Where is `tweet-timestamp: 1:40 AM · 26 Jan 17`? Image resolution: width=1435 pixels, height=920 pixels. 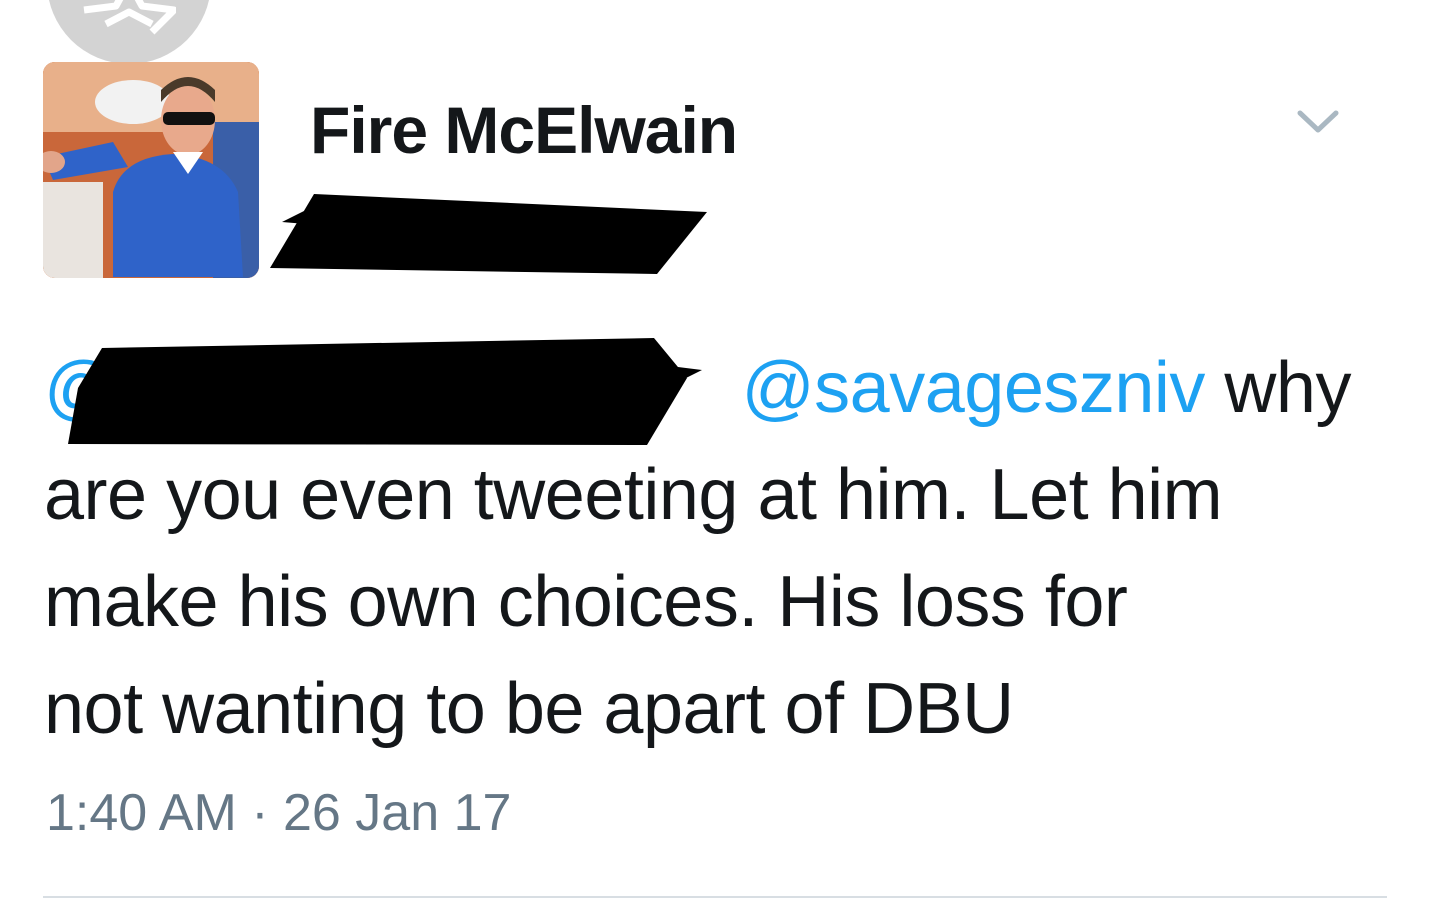
tweet-timestamp: 1:40 AM · 26 Jan 17 is located at coordinates (278, 813).